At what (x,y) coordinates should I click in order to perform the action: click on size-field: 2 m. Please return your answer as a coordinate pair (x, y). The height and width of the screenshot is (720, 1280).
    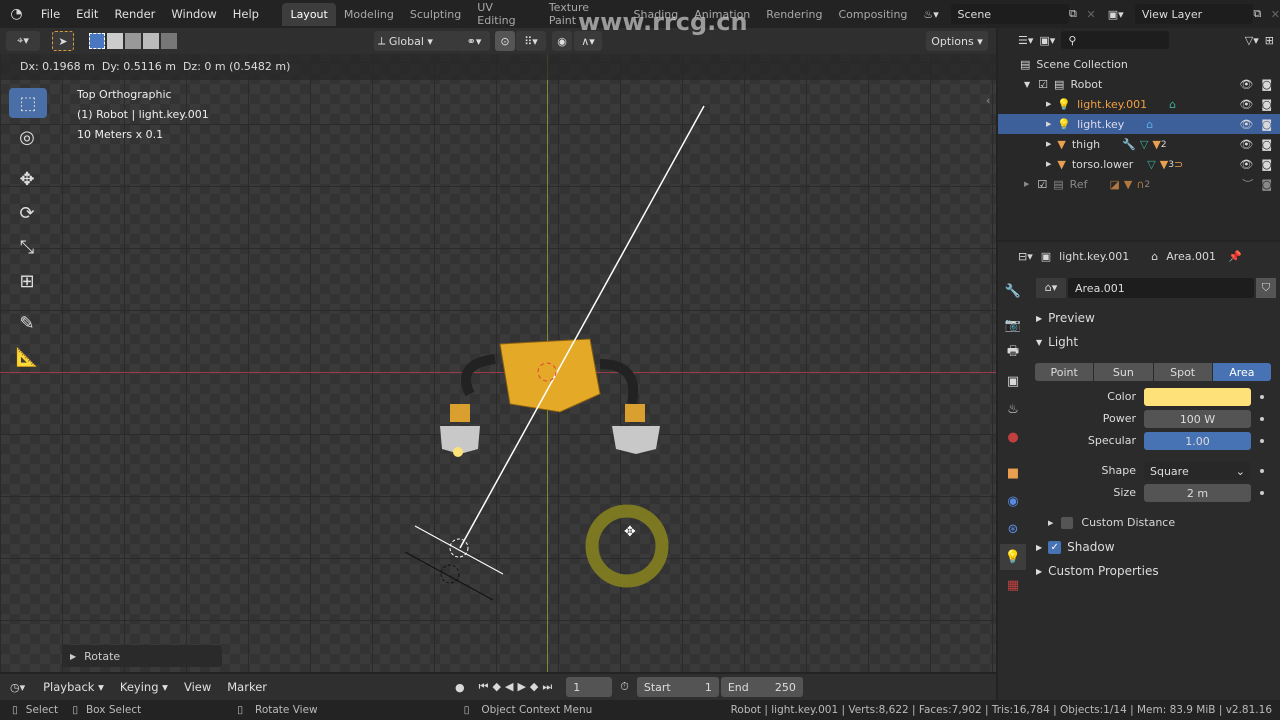
    Looking at the image, I should click on (1197, 493).